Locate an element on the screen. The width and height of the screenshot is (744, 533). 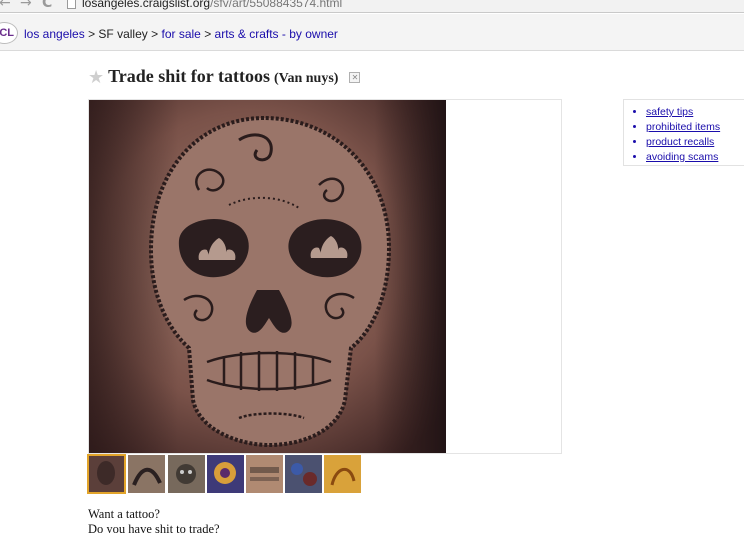
back-arrow-icon: ← is located at coordinates (5, 5).